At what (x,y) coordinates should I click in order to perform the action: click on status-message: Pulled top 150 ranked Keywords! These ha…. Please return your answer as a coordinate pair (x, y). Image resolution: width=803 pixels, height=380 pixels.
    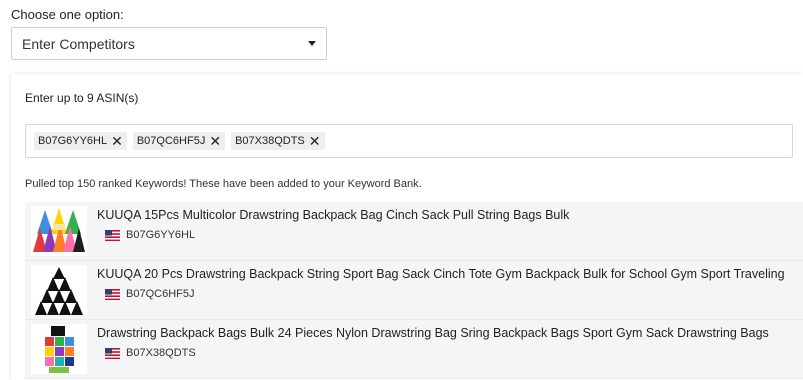
    Looking at the image, I should click on (223, 184).